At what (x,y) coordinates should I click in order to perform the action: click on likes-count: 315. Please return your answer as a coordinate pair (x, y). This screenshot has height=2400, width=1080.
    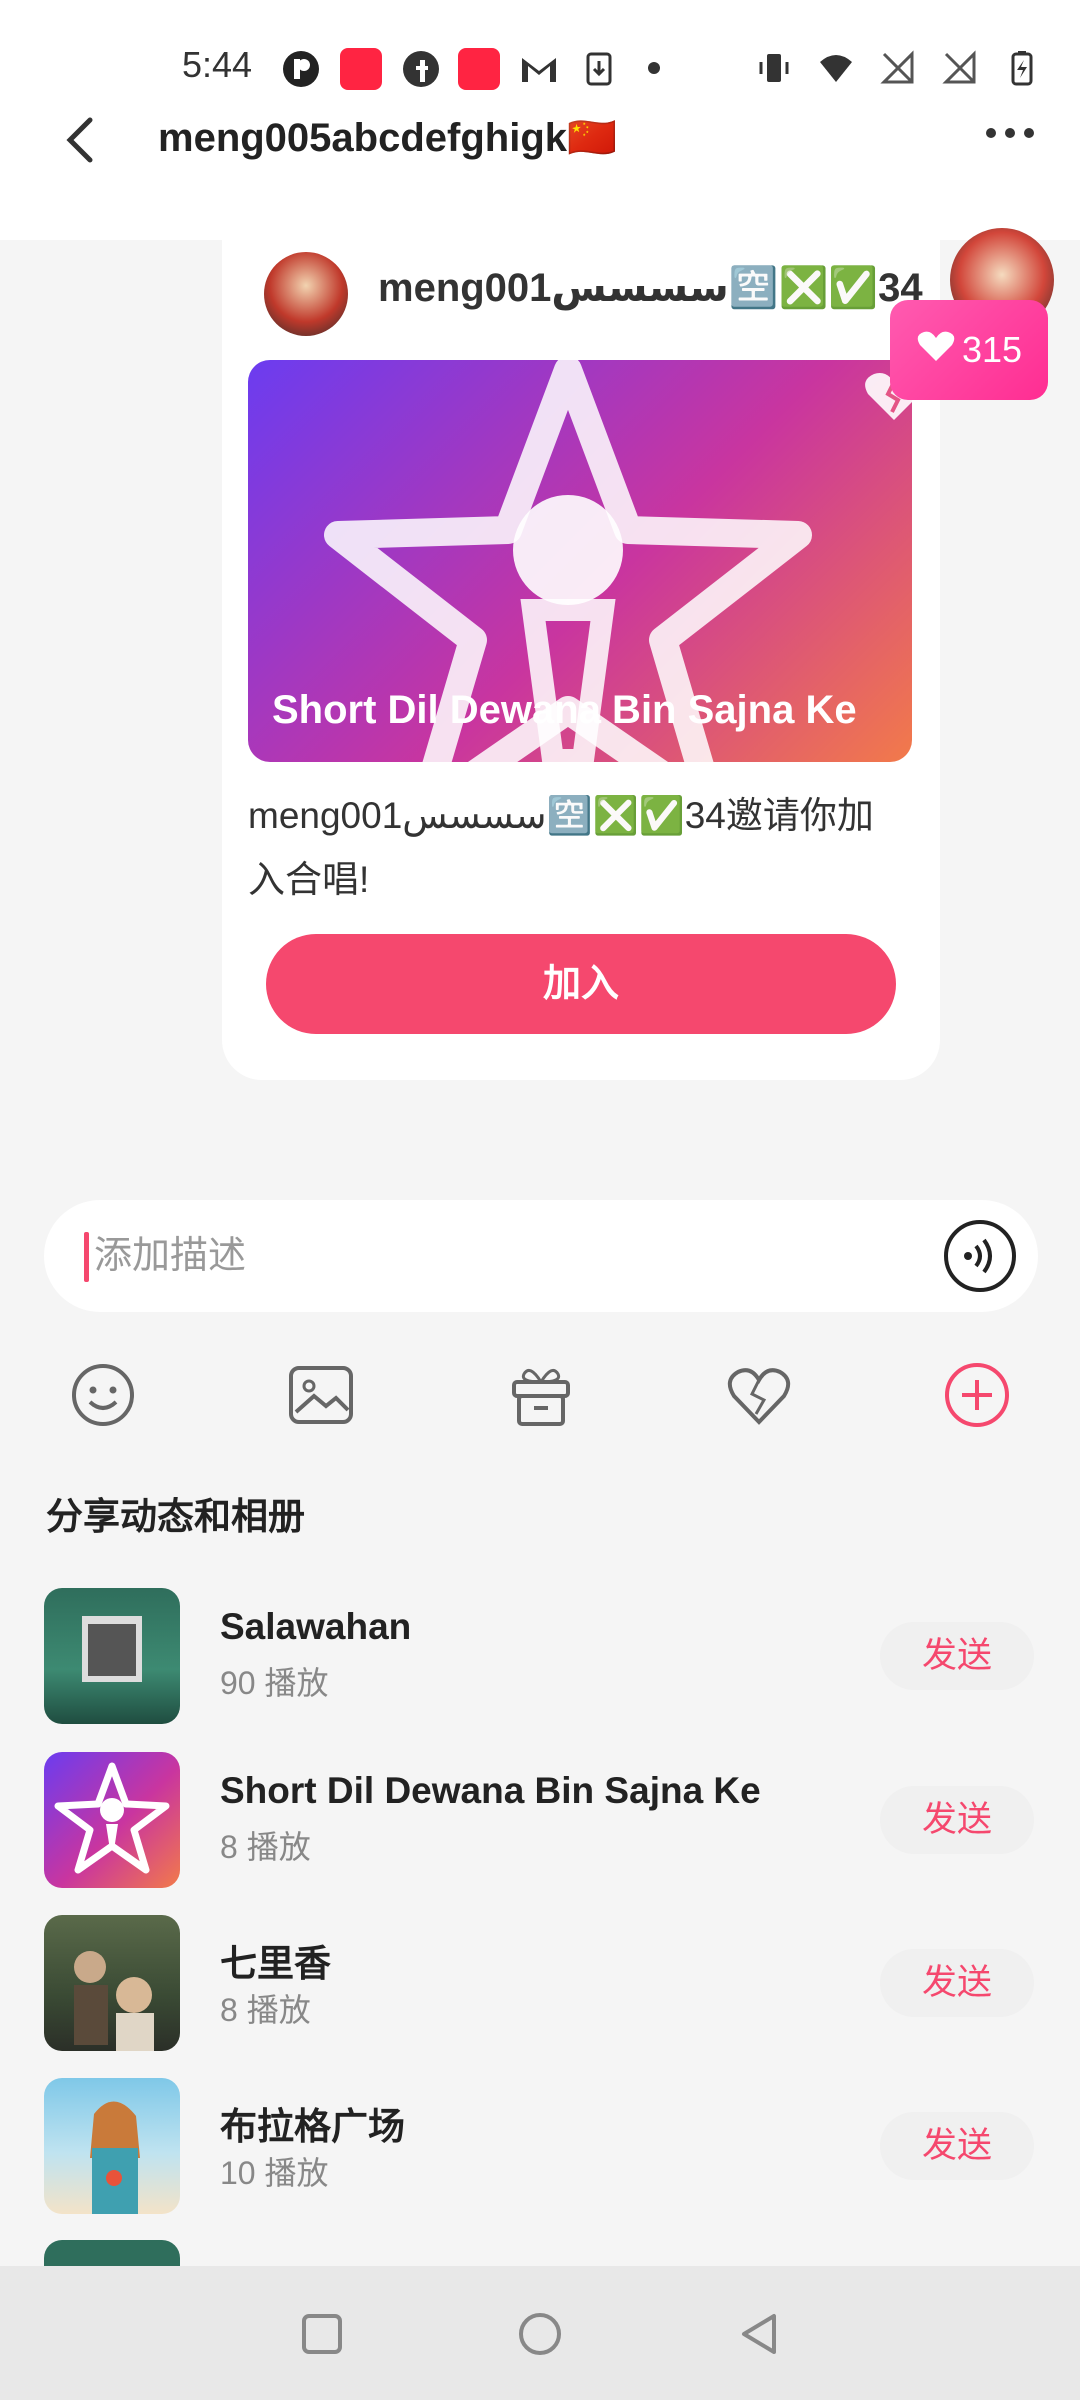
    Looking at the image, I should click on (992, 349).